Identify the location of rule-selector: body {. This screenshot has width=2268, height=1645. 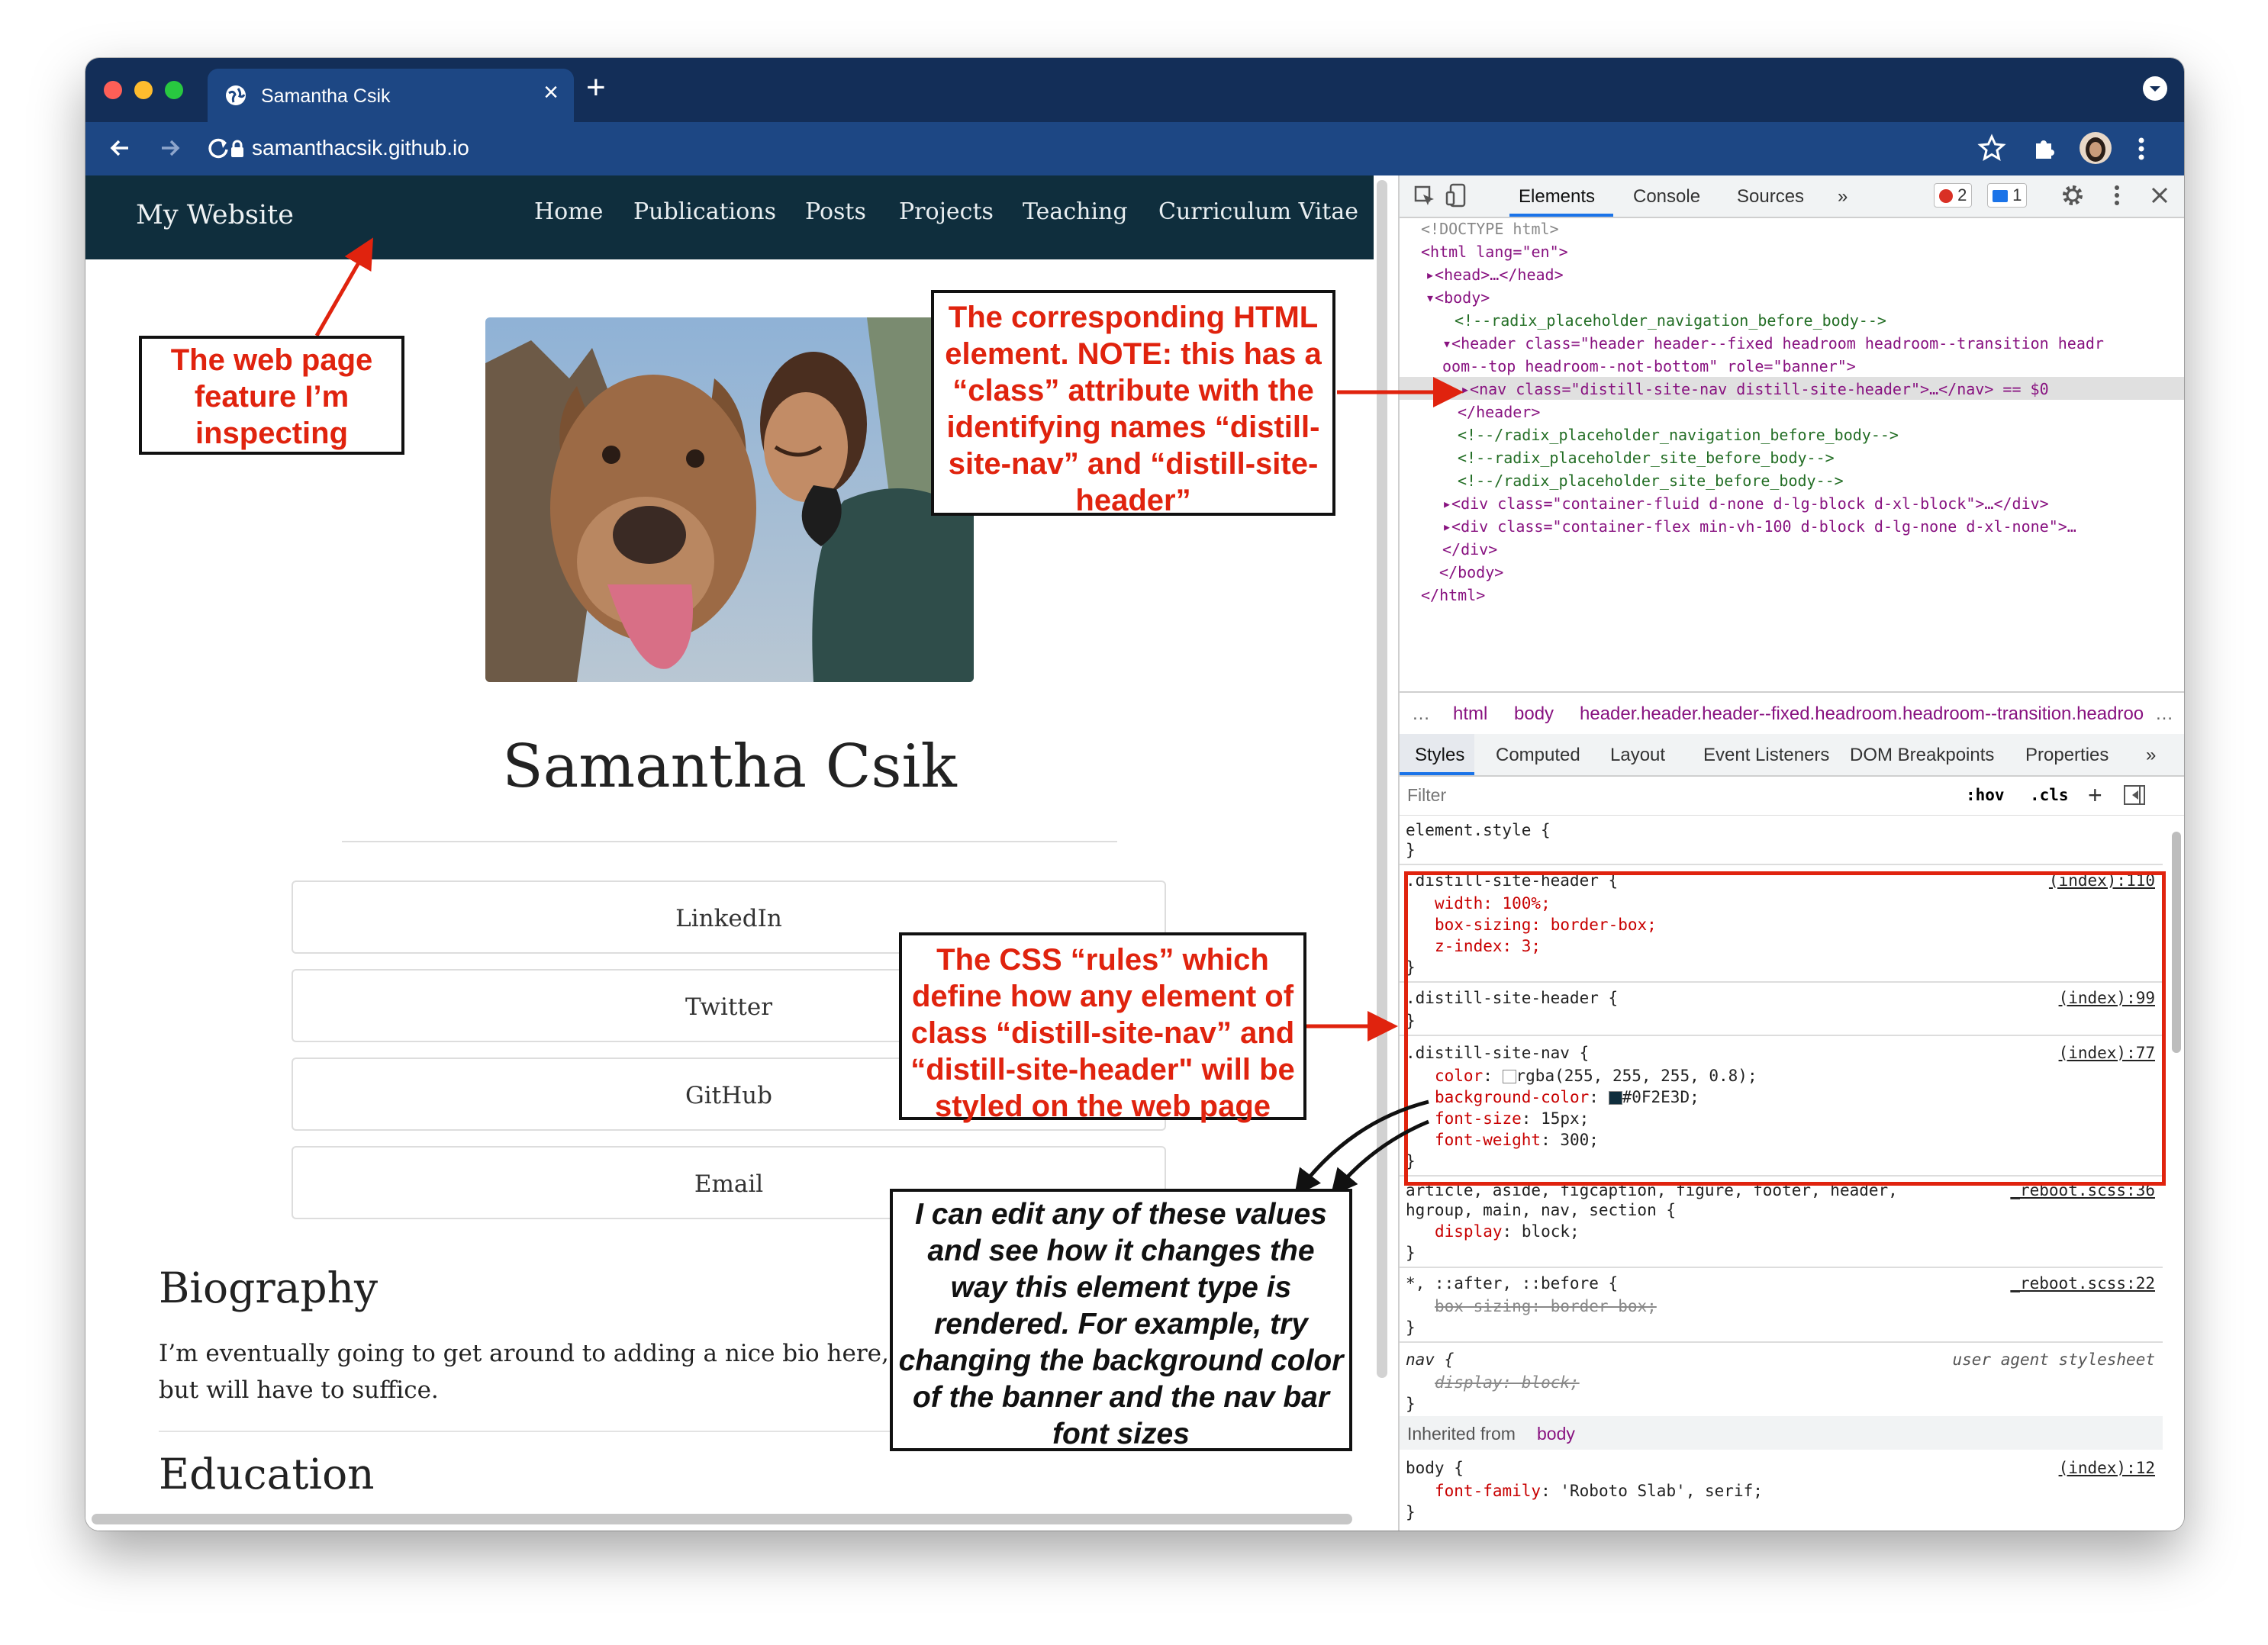
(1435, 1468).